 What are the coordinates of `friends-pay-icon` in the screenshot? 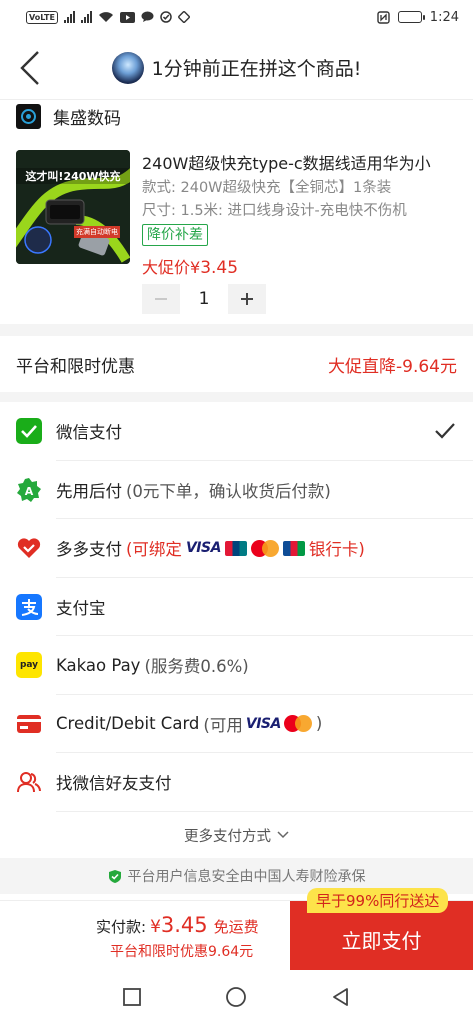 It's located at (29, 782).